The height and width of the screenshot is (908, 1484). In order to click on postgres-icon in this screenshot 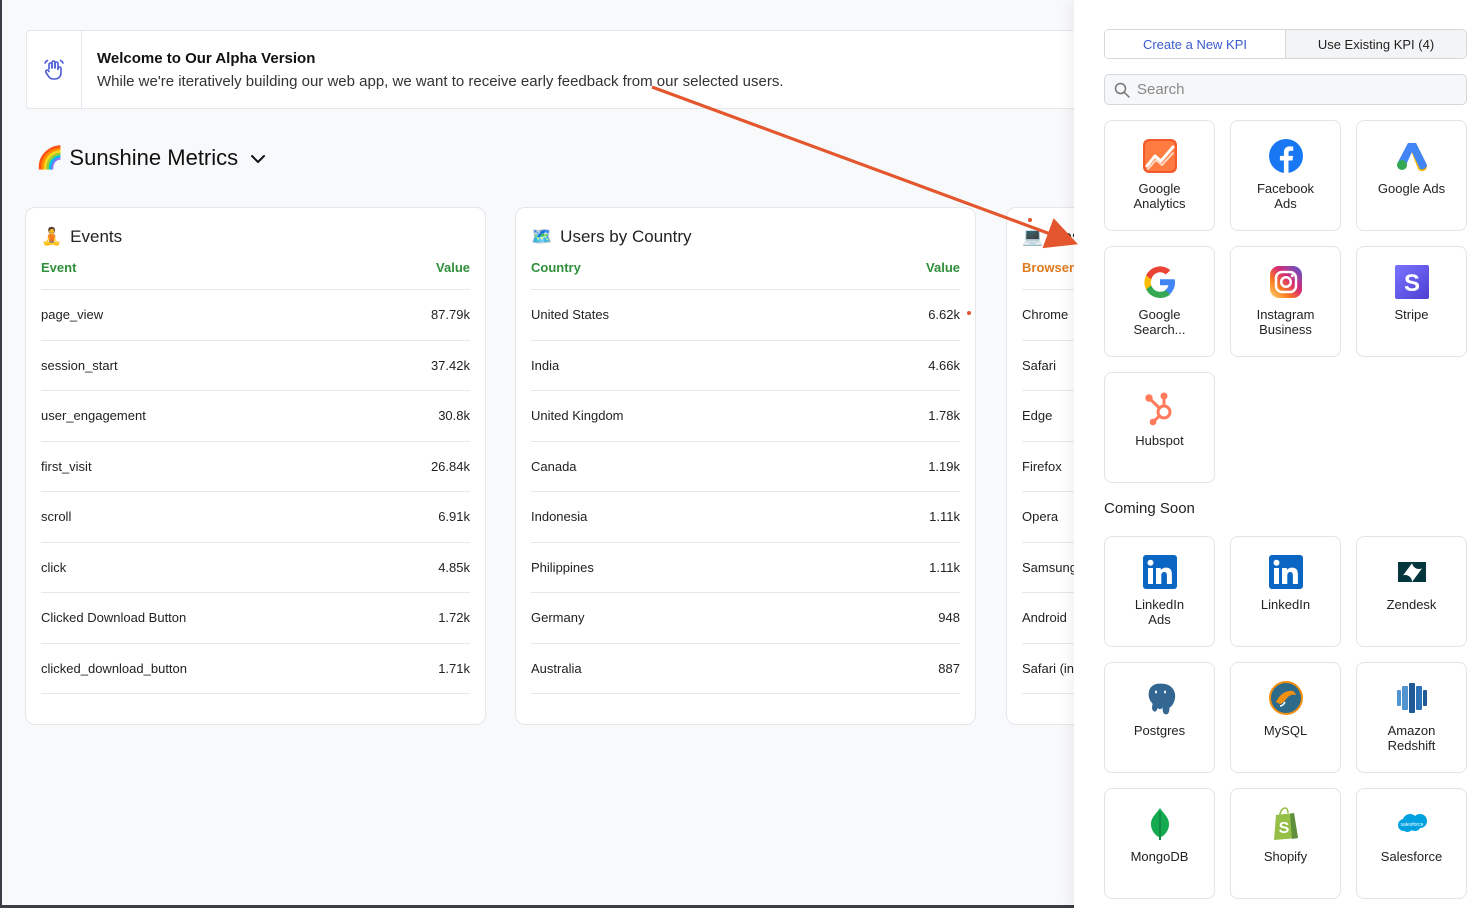, I will do `click(1160, 698)`.